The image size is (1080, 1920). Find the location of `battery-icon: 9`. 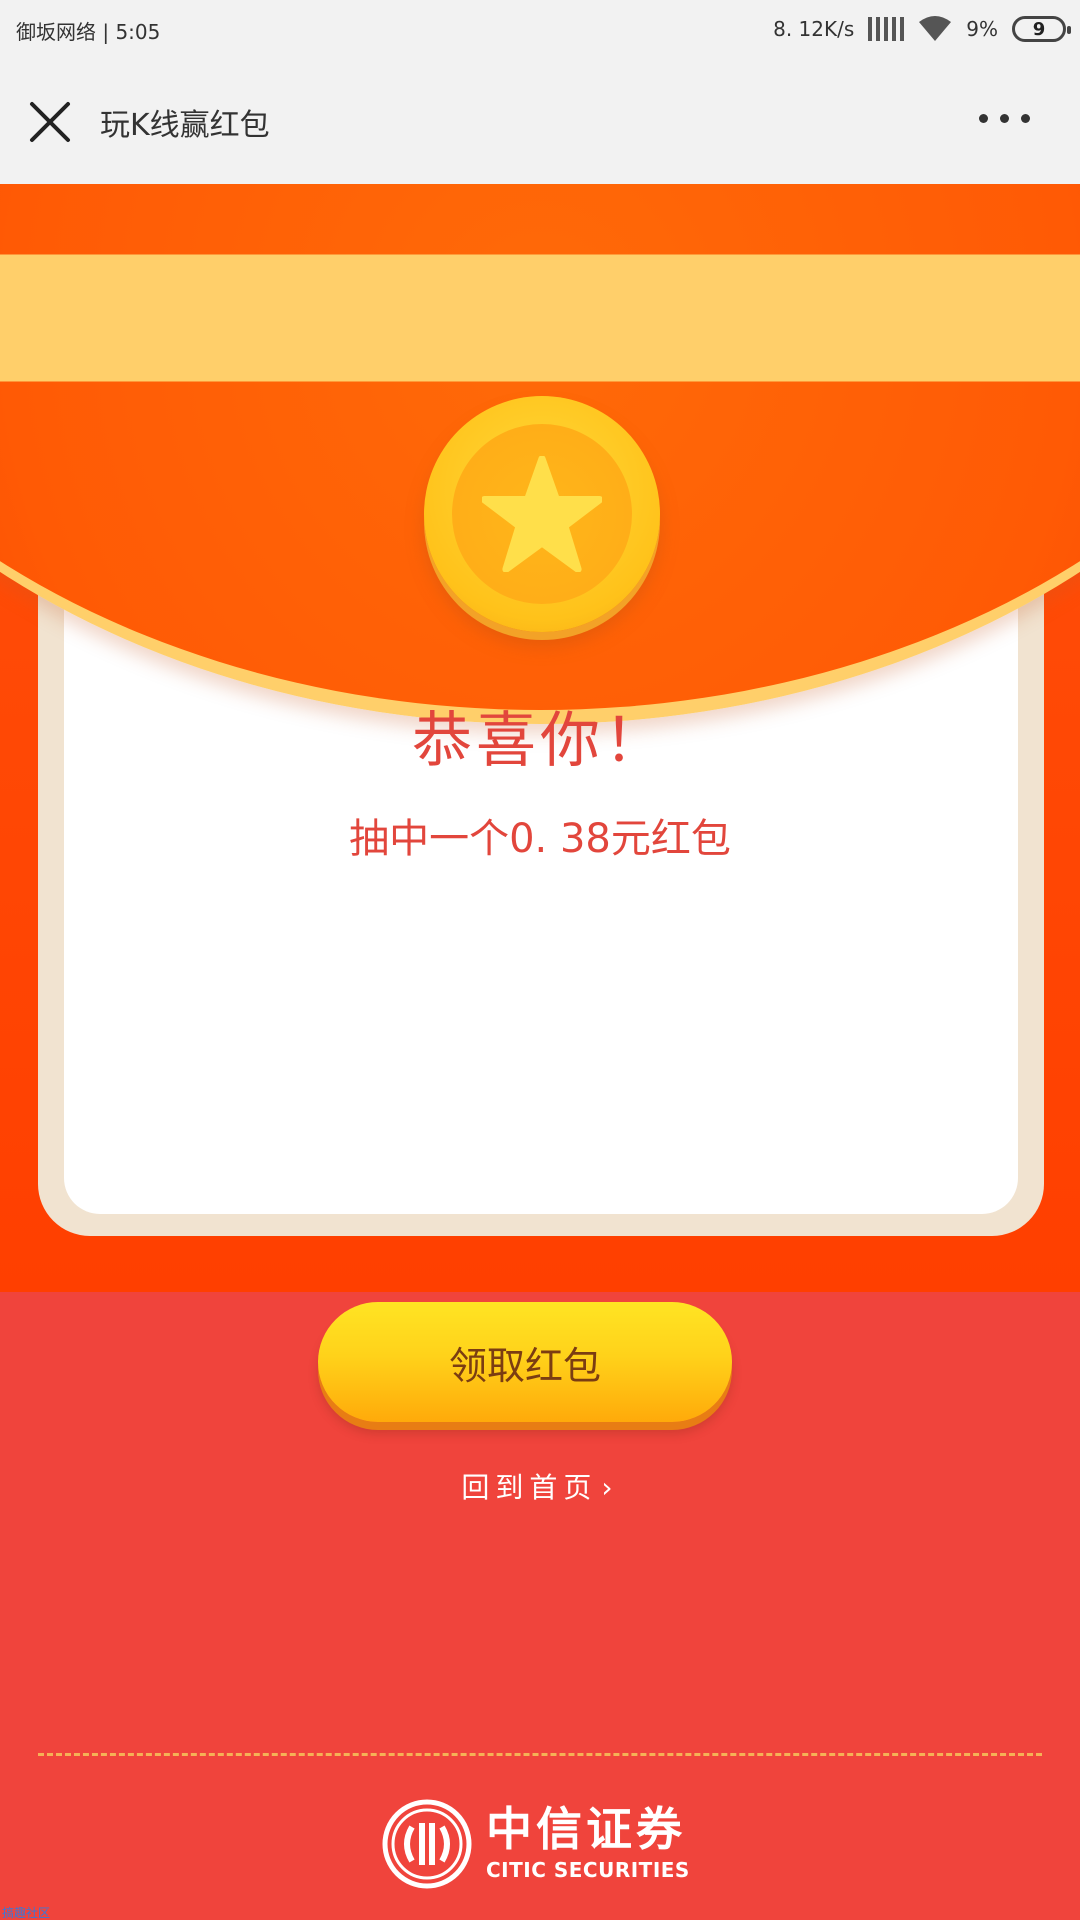

battery-icon: 9 is located at coordinates (1041, 29).